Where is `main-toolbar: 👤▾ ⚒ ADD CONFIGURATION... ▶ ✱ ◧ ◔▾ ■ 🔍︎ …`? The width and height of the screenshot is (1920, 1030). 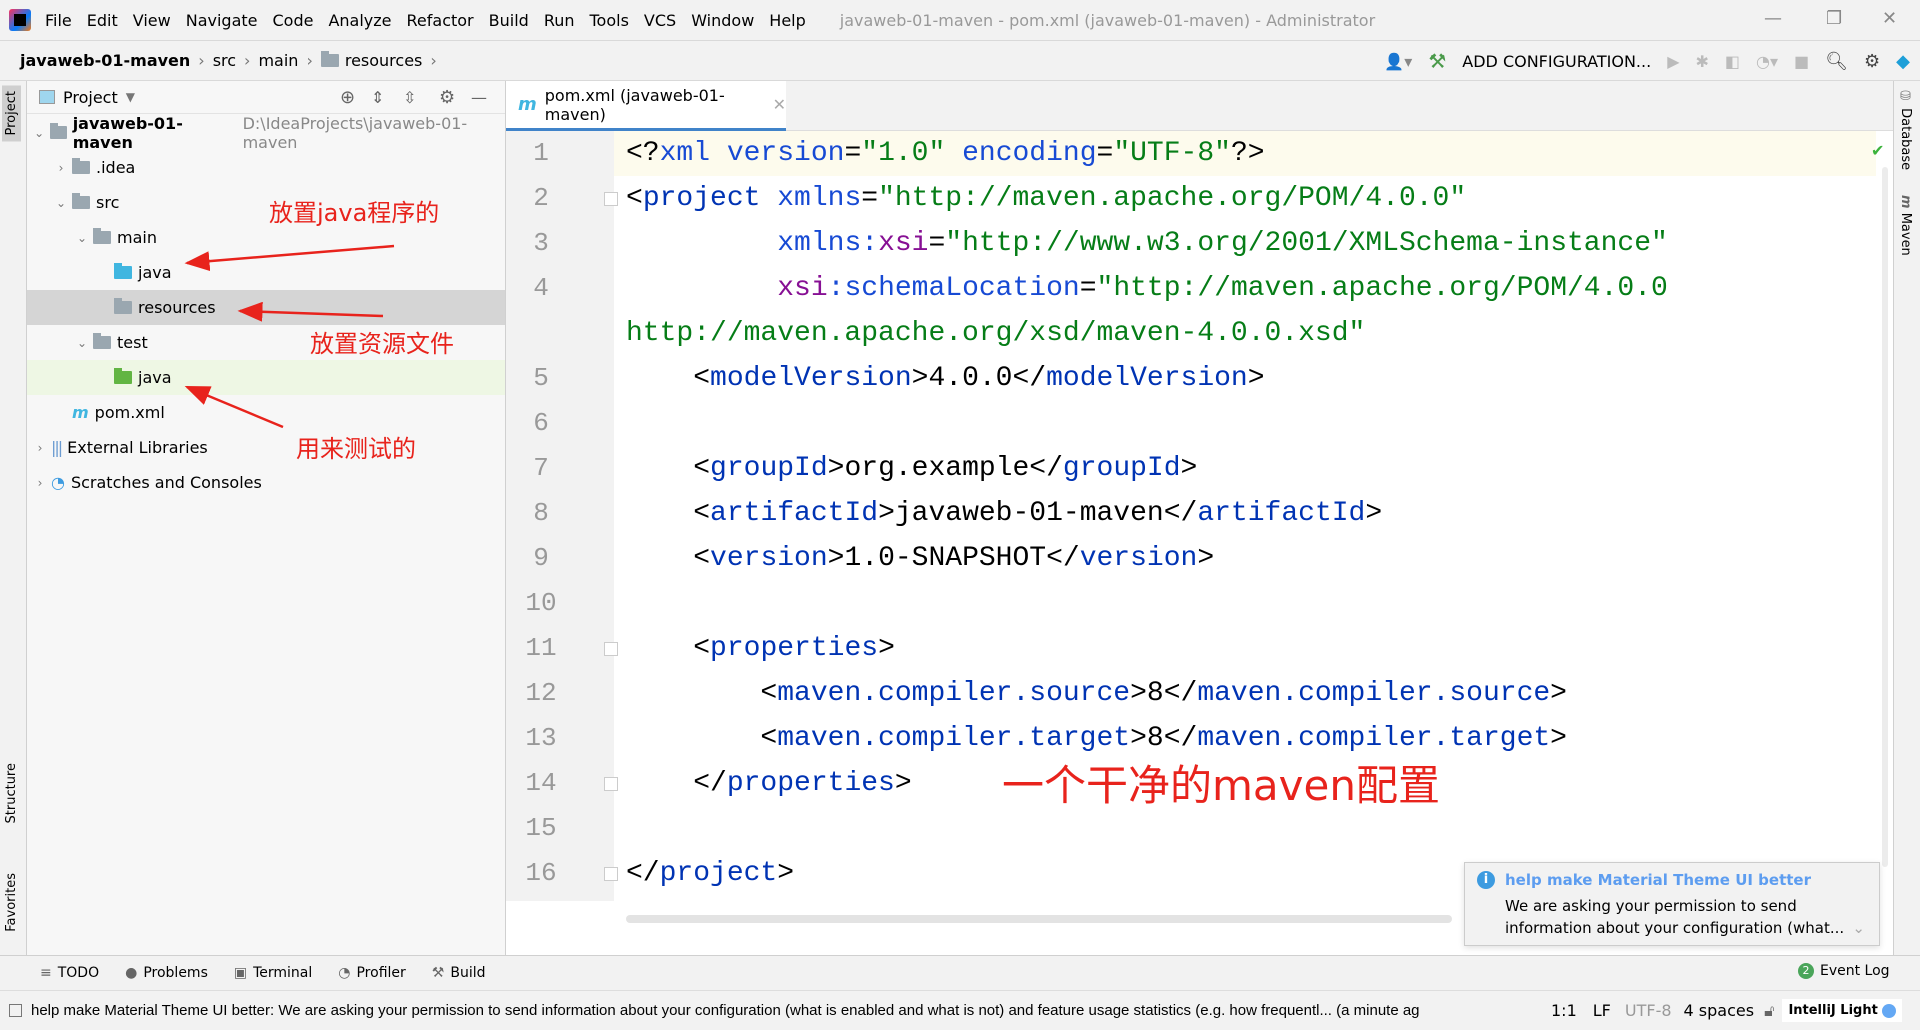
main-toolbar: 👤▾ ⚒ ADD CONFIGURATION... ▶ ✱ ◧ ◔▾ ■ 🔍︎ … is located at coordinates (1652, 61).